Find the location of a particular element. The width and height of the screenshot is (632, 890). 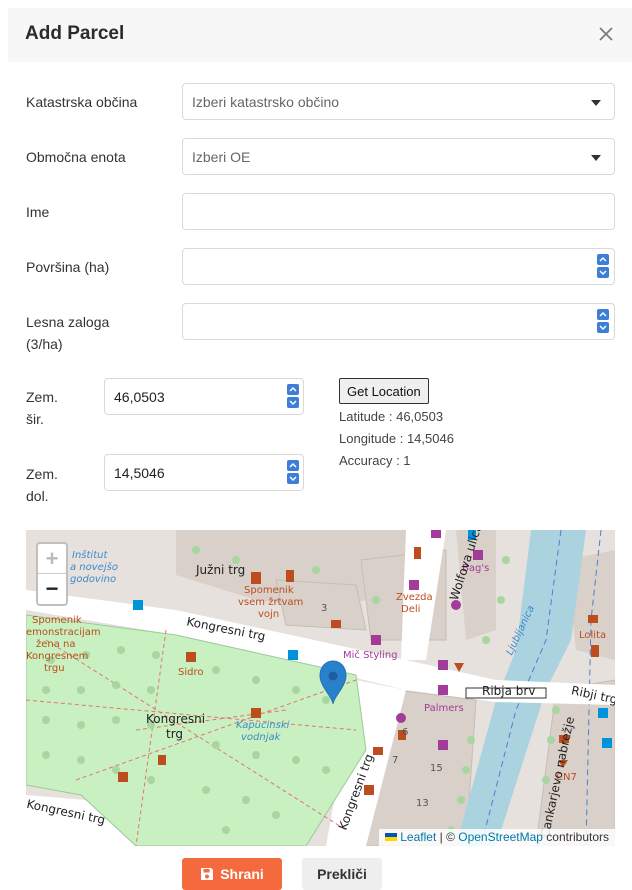

map-attribution: Leaflet | © OpenStreetMap contributors is located at coordinates (497, 837).